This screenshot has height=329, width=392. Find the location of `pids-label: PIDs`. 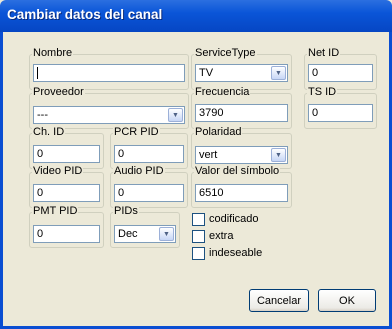

pids-label: PIDs is located at coordinates (126, 211).